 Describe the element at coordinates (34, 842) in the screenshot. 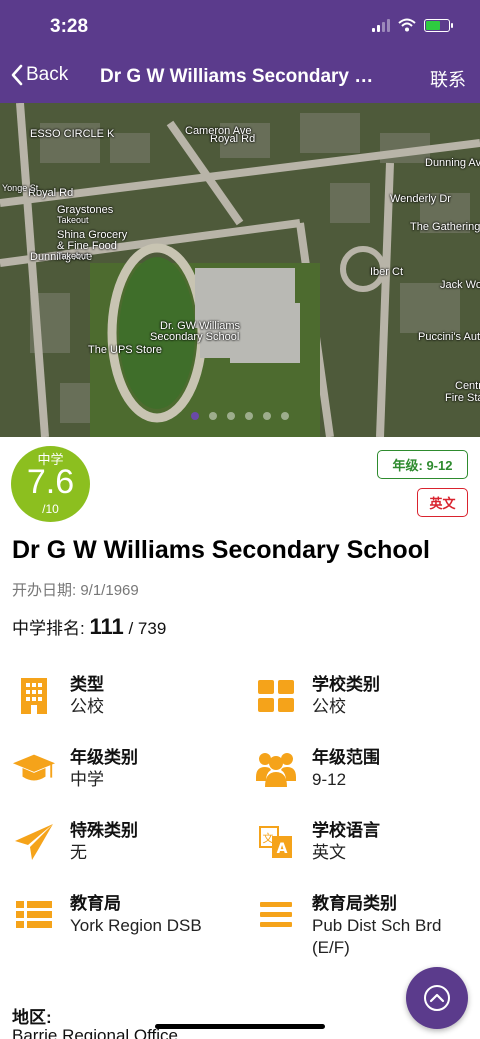

I see `paper-plane-icon` at that location.